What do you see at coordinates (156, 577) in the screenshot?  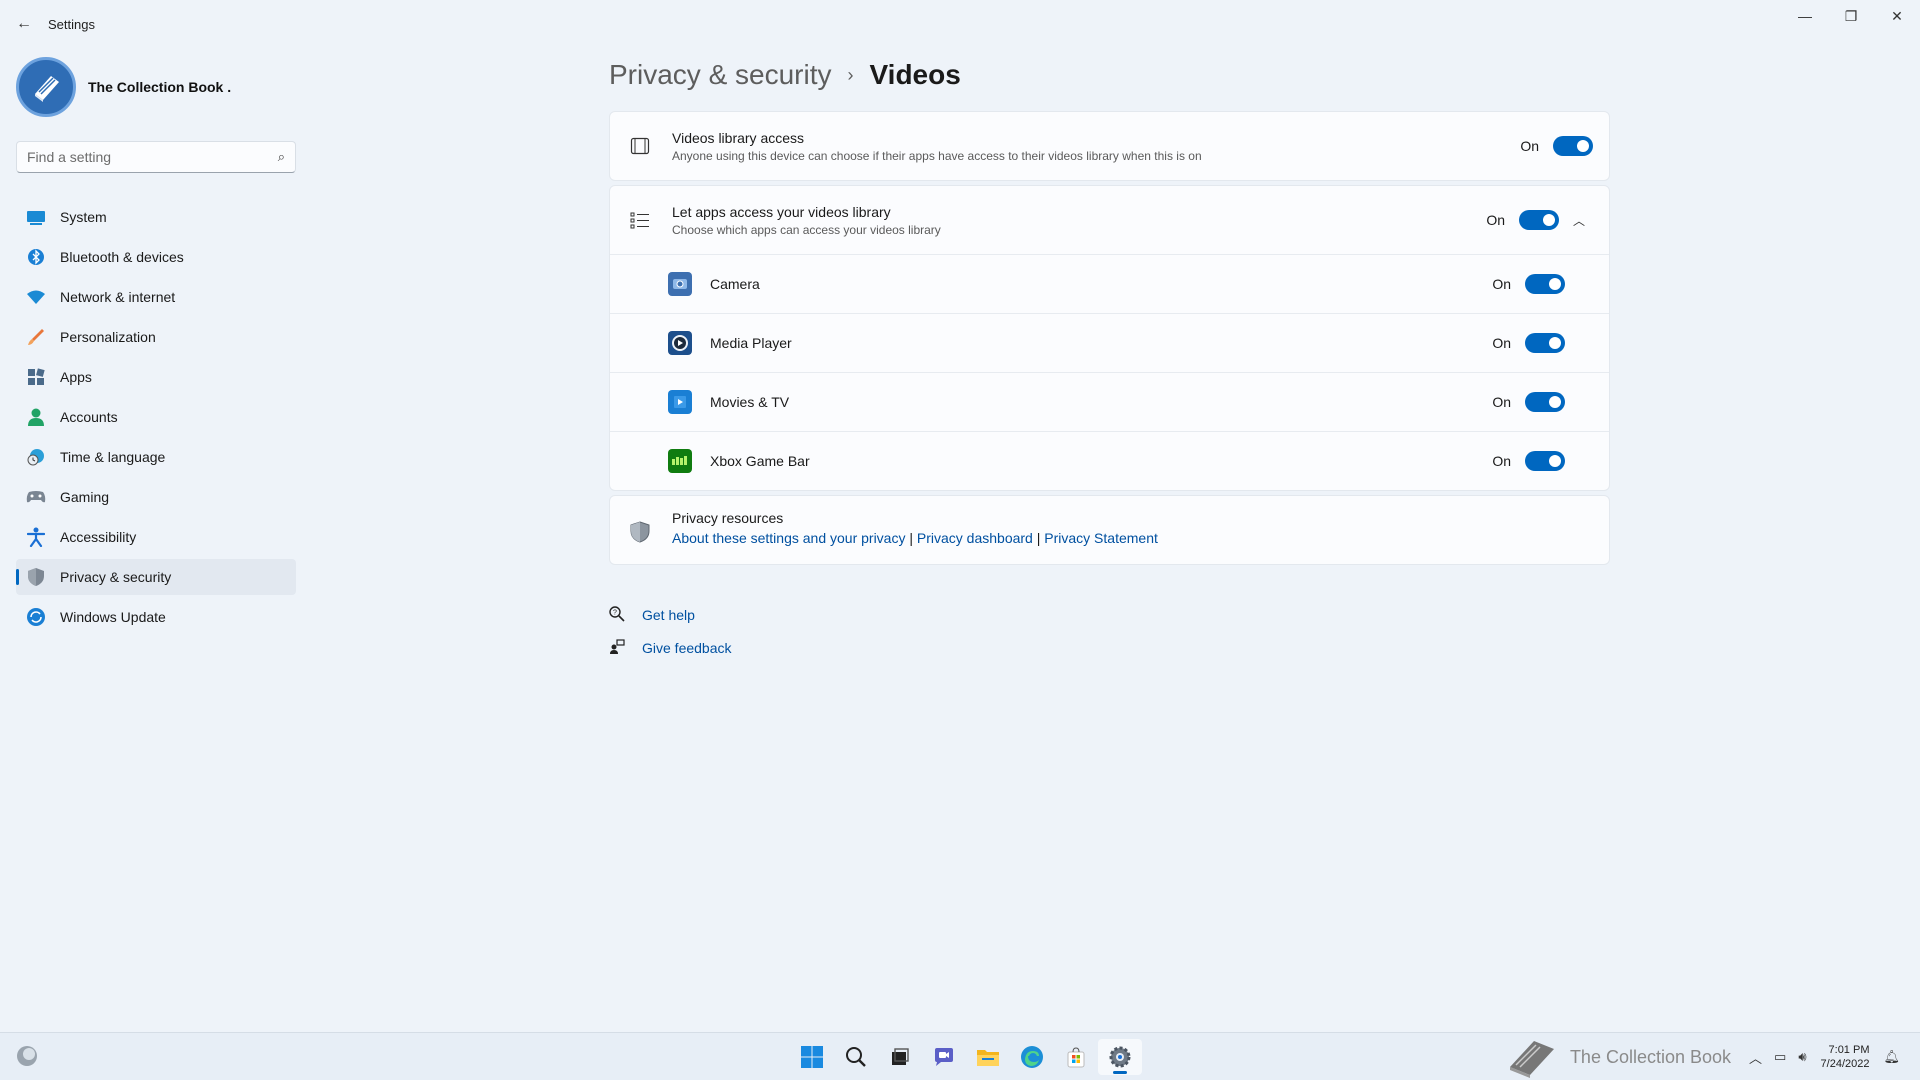 I see `sidebar-item-privacy-security: Privacy & security` at bounding box center [156, 577].